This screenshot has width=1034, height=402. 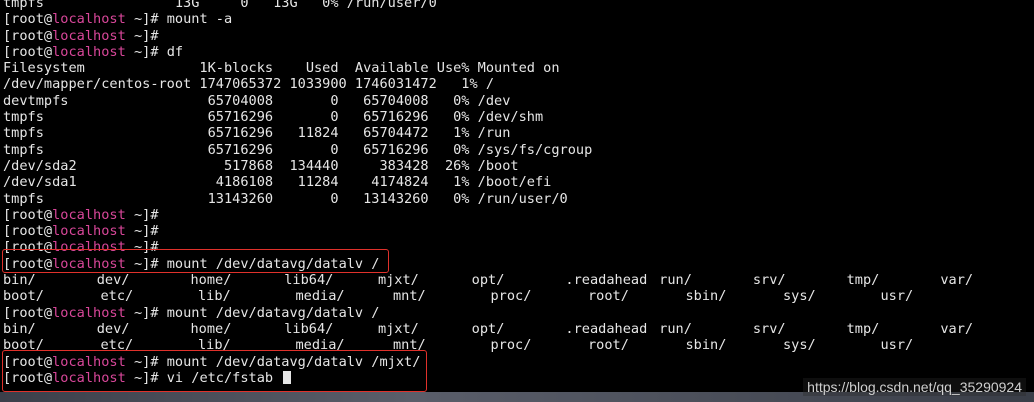 What do you see at coordinates (179, 19) in the screenshot?
I see `command-text: ~]# mount -a` at bounding box center [179, 19].